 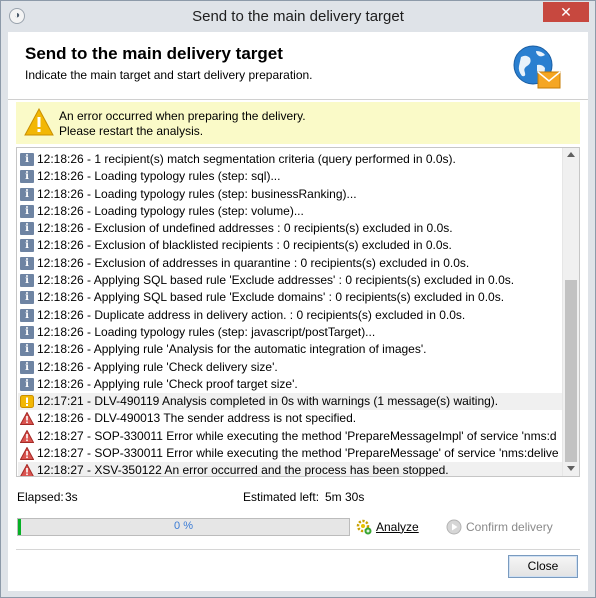 I want to click on footer-separator, so click(x=298, y=549).